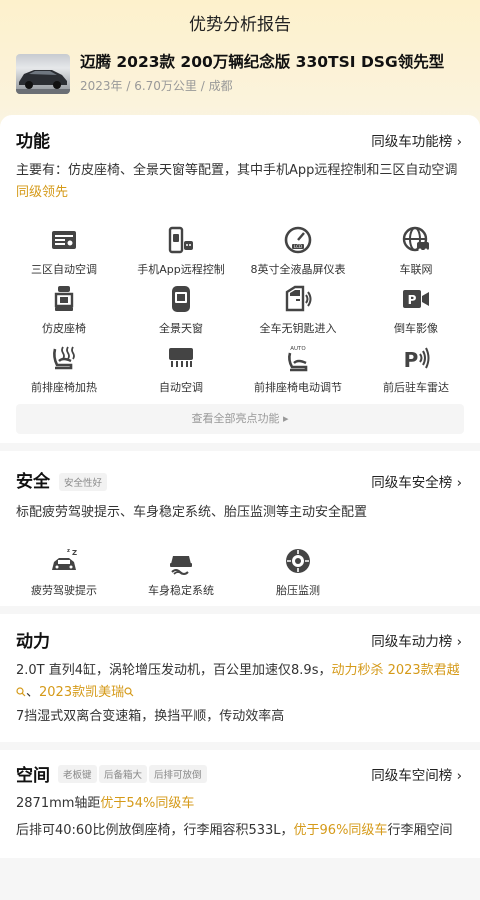 The image size is (480, 900). Describe the element at coordinates (64, 590) in the screenshot. I see `feature-label: 疲劳驾驶提示` at that location.